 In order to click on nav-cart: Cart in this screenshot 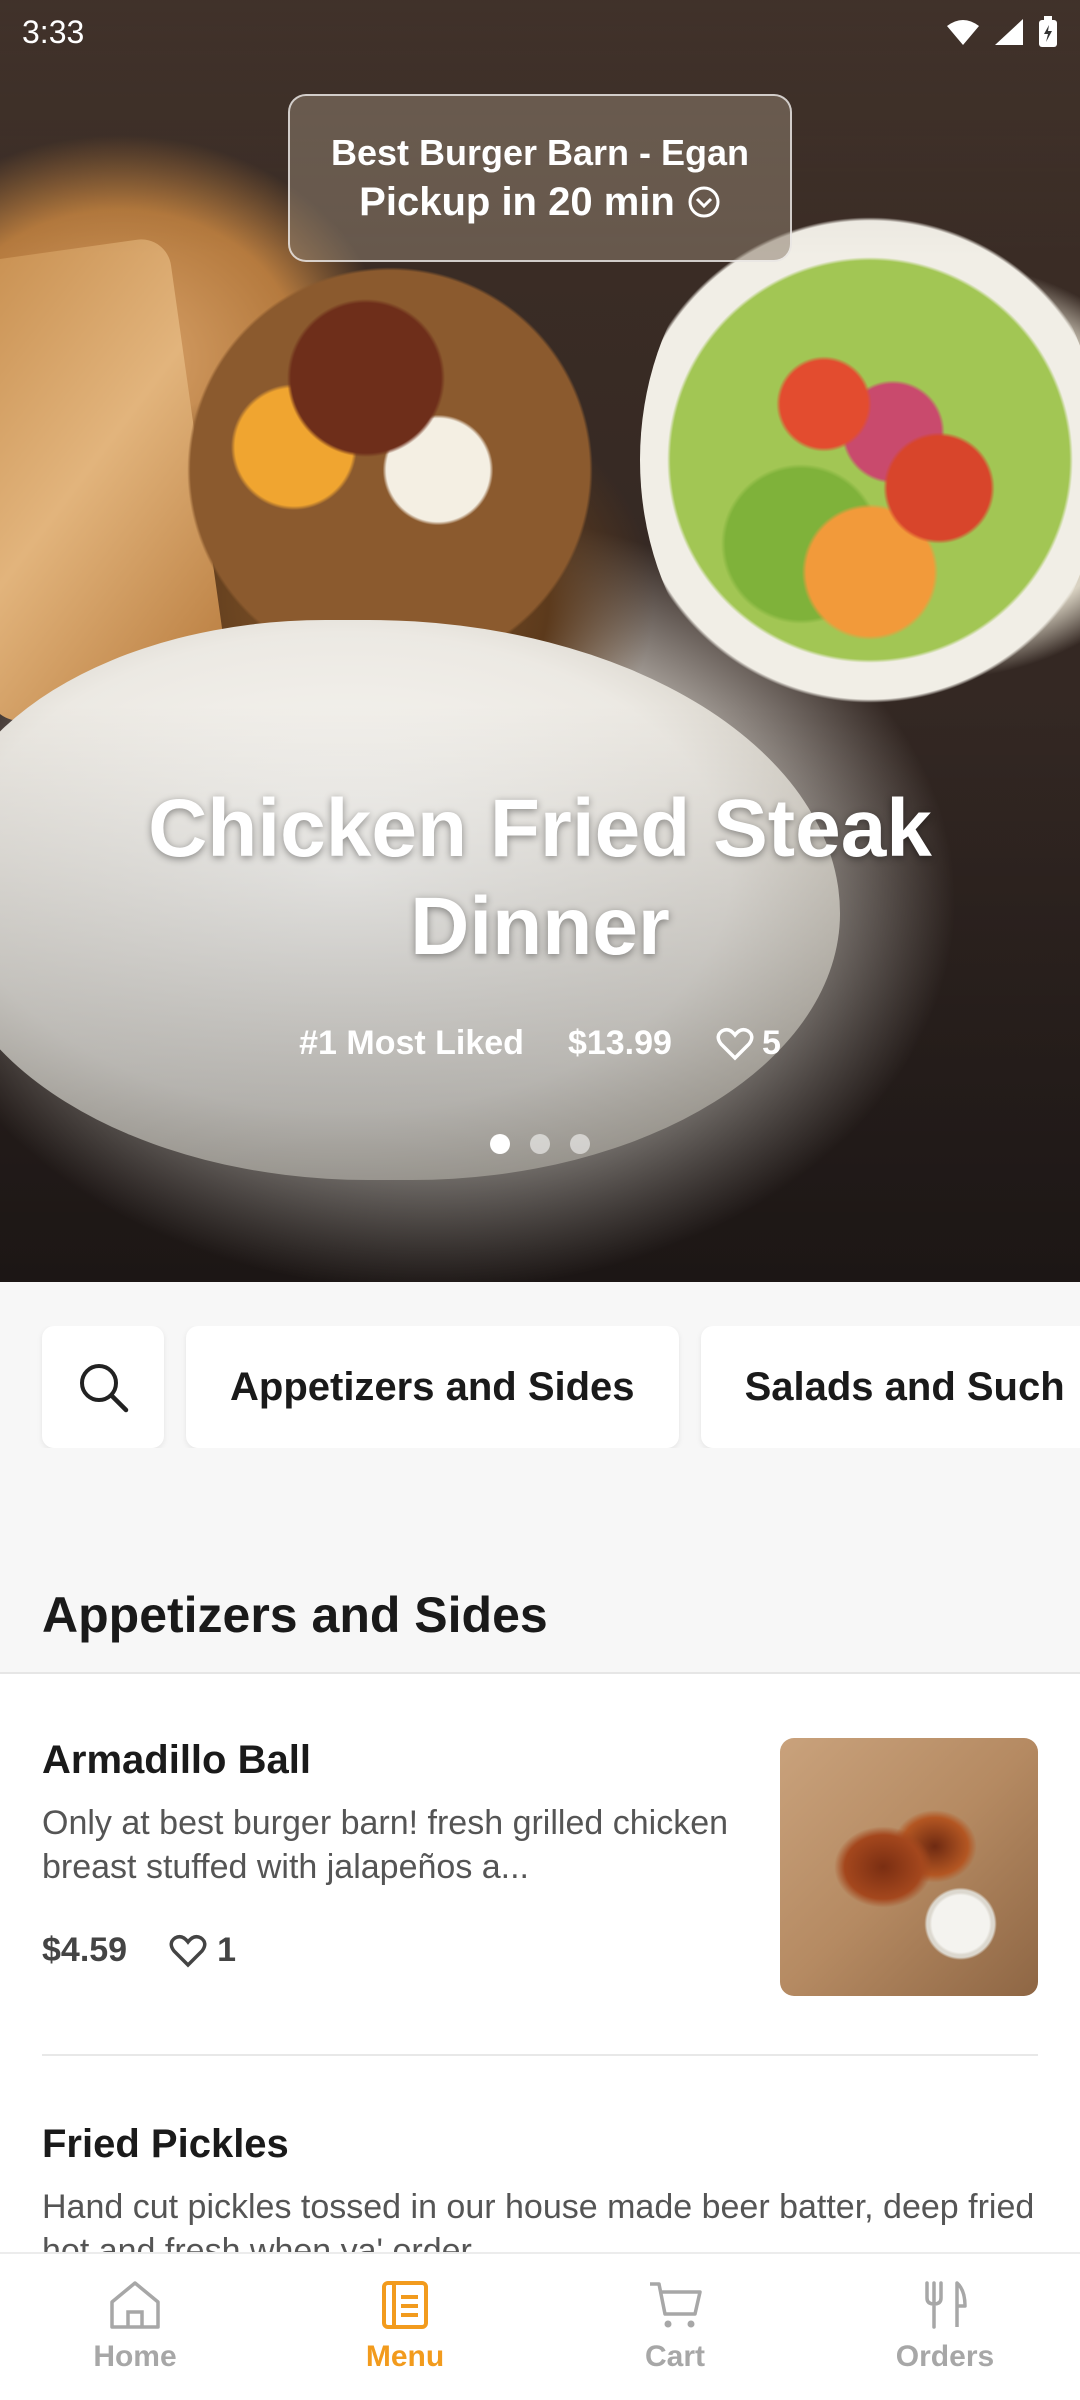, I will do `click(675, 2327)`.